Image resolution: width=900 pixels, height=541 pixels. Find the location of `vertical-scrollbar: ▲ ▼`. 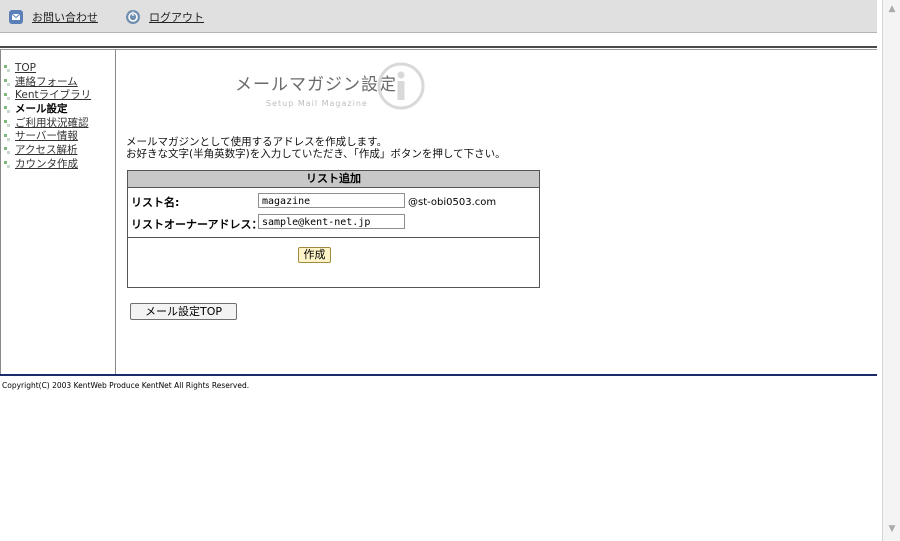

vertical-scrollbar: ▲ ▼ is located at coordinates (891, 270).